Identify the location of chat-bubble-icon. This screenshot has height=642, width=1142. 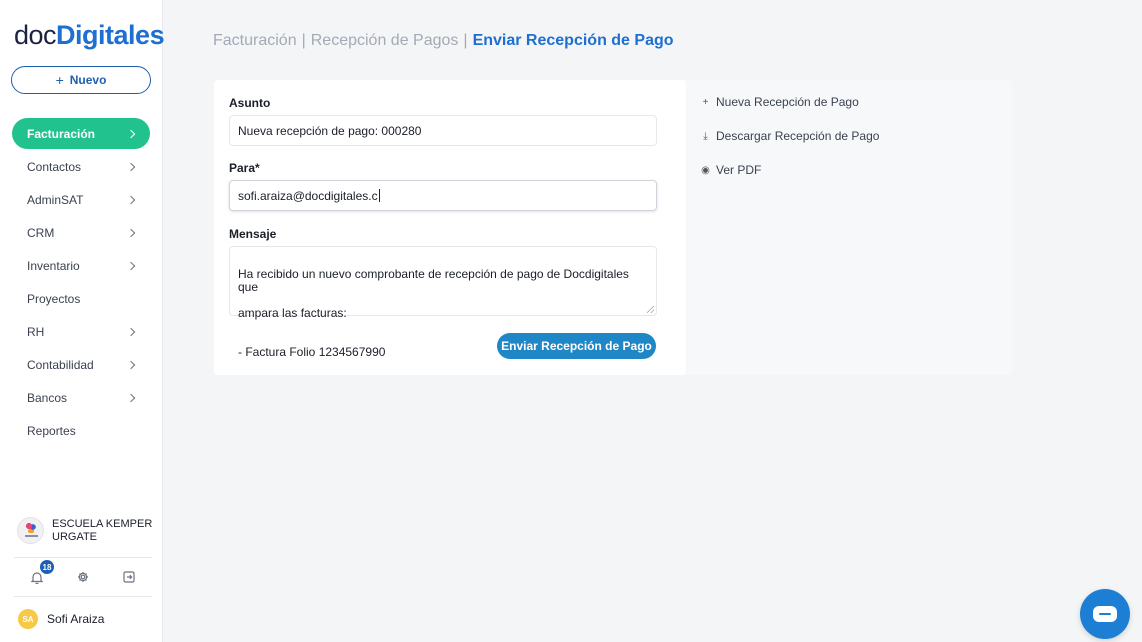
(1105, 614).